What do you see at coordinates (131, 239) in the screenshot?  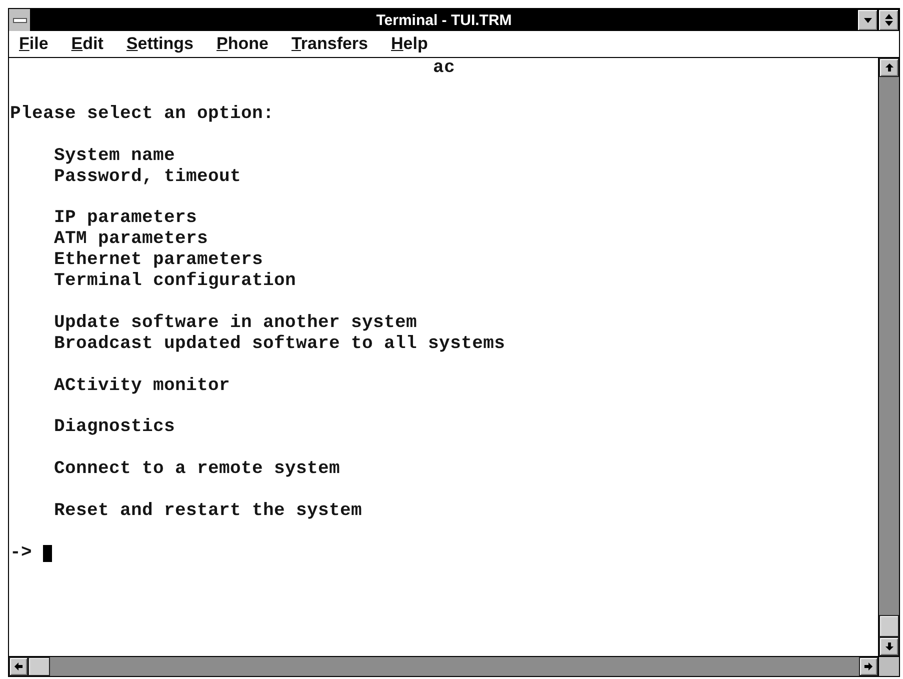 I see `menu-option-text: ATM parameters` at bounding box center [131, 239].